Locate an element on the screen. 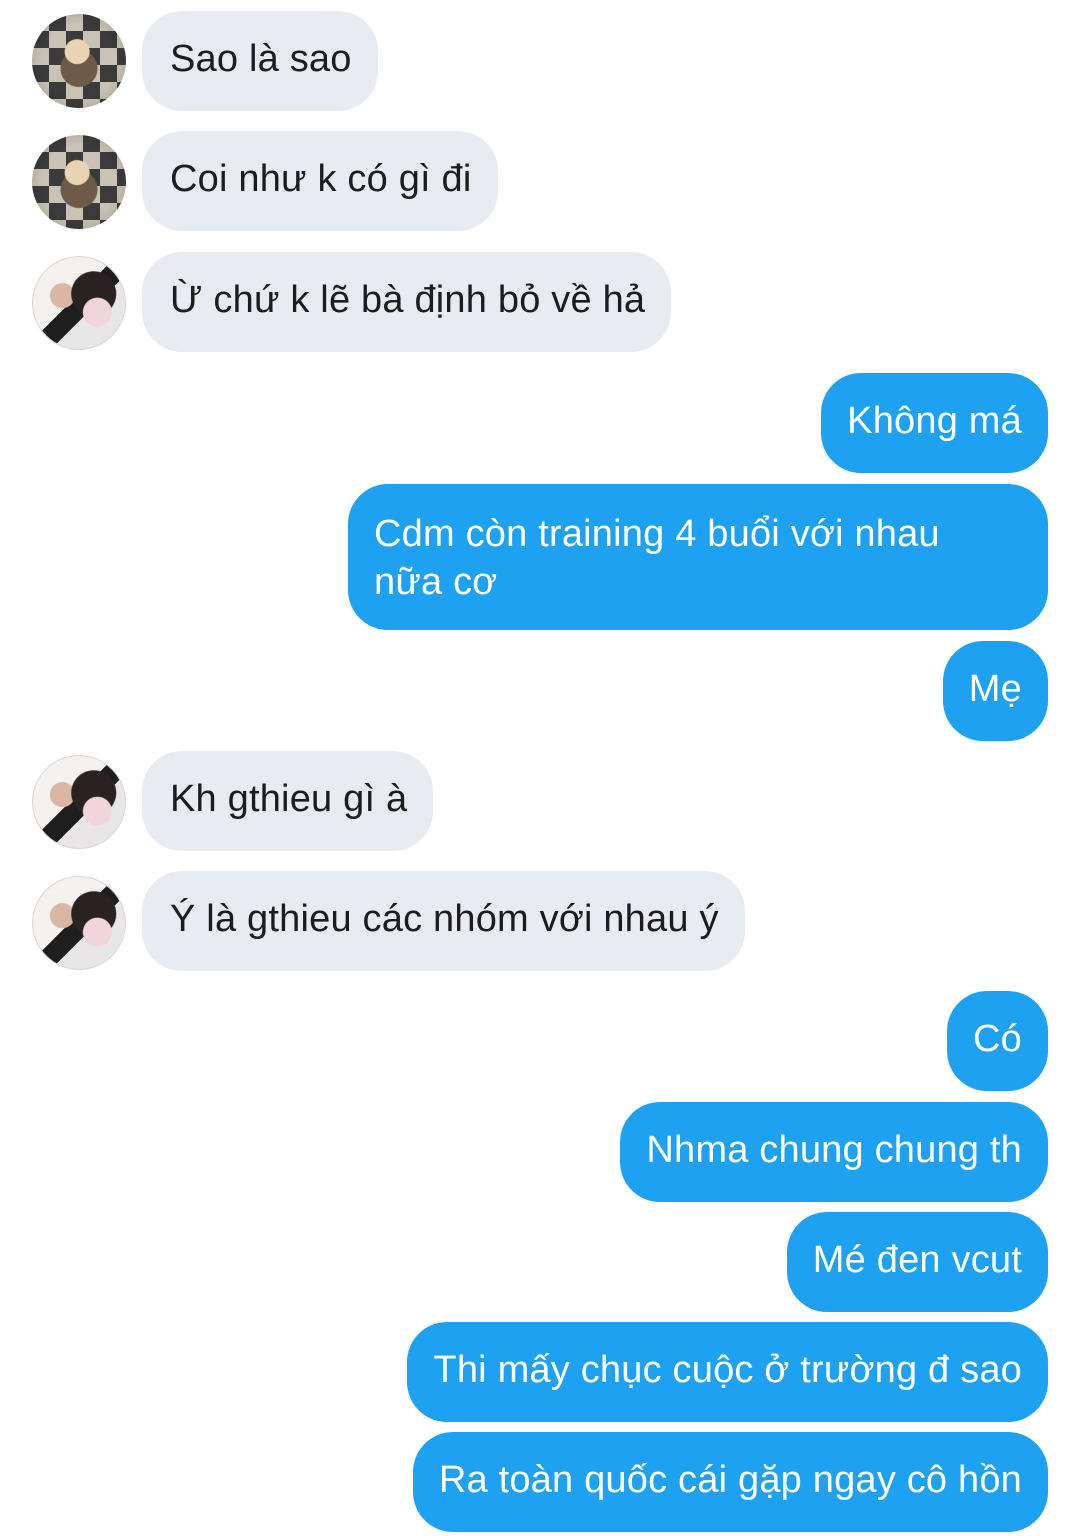  incoming-message-bubble: Sao là sao is located at coordinates (260, 61).